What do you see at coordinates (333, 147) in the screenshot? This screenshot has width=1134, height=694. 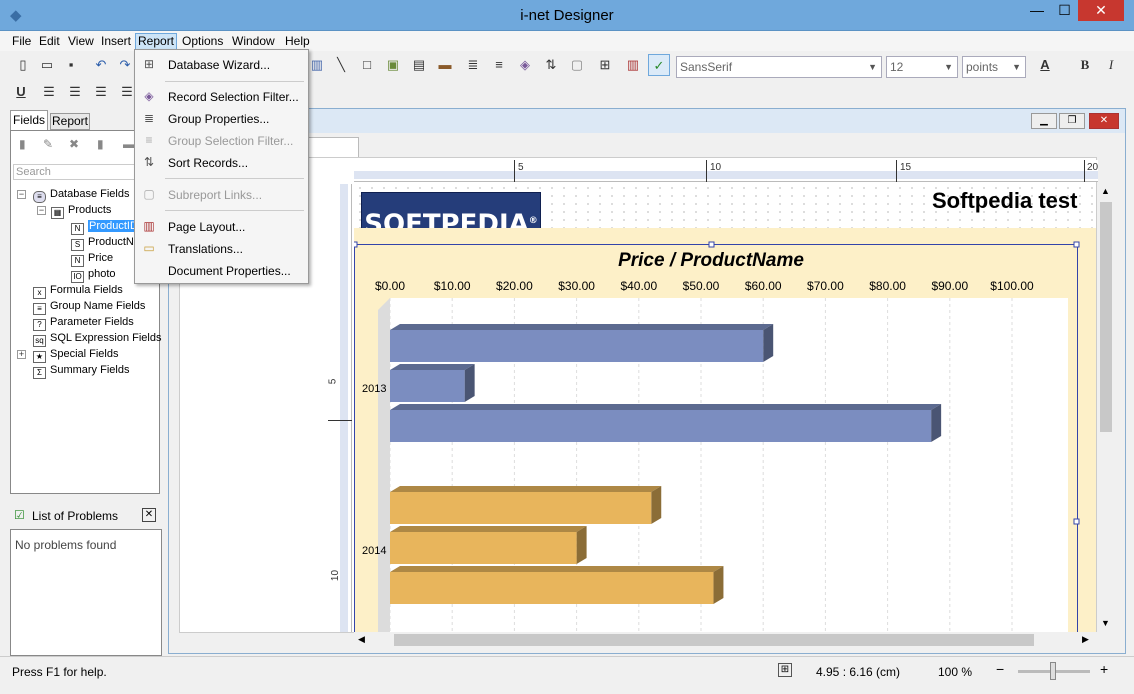 I see `document-tab` at bounding box center [333, 147].